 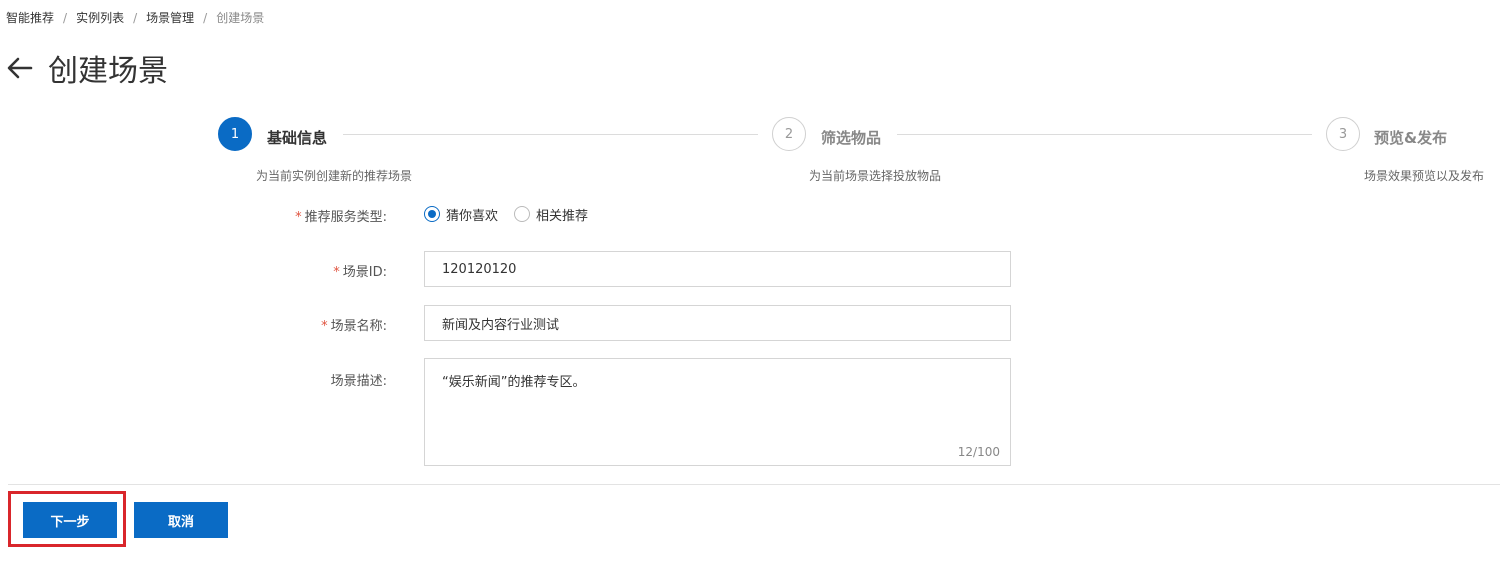 I want to click on service-type-label: * 推荐服务类型:, so click(x=341, y=217).